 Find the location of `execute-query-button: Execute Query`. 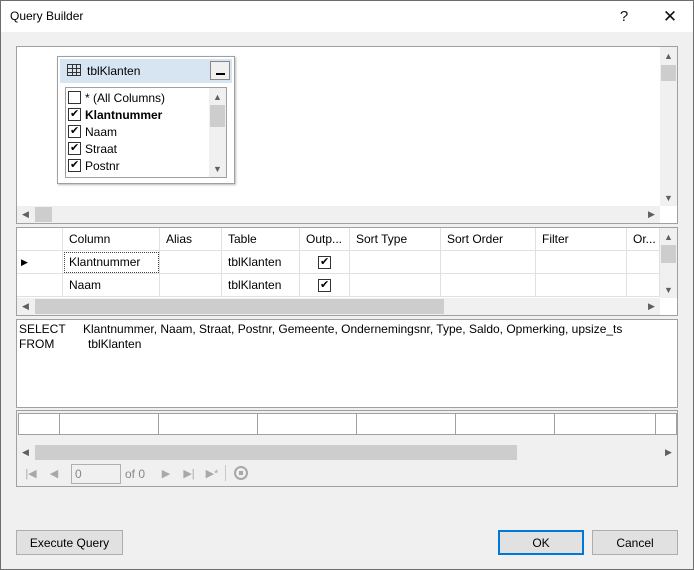

execute-query-button: Execute Query is located at coordinates (69, 542).